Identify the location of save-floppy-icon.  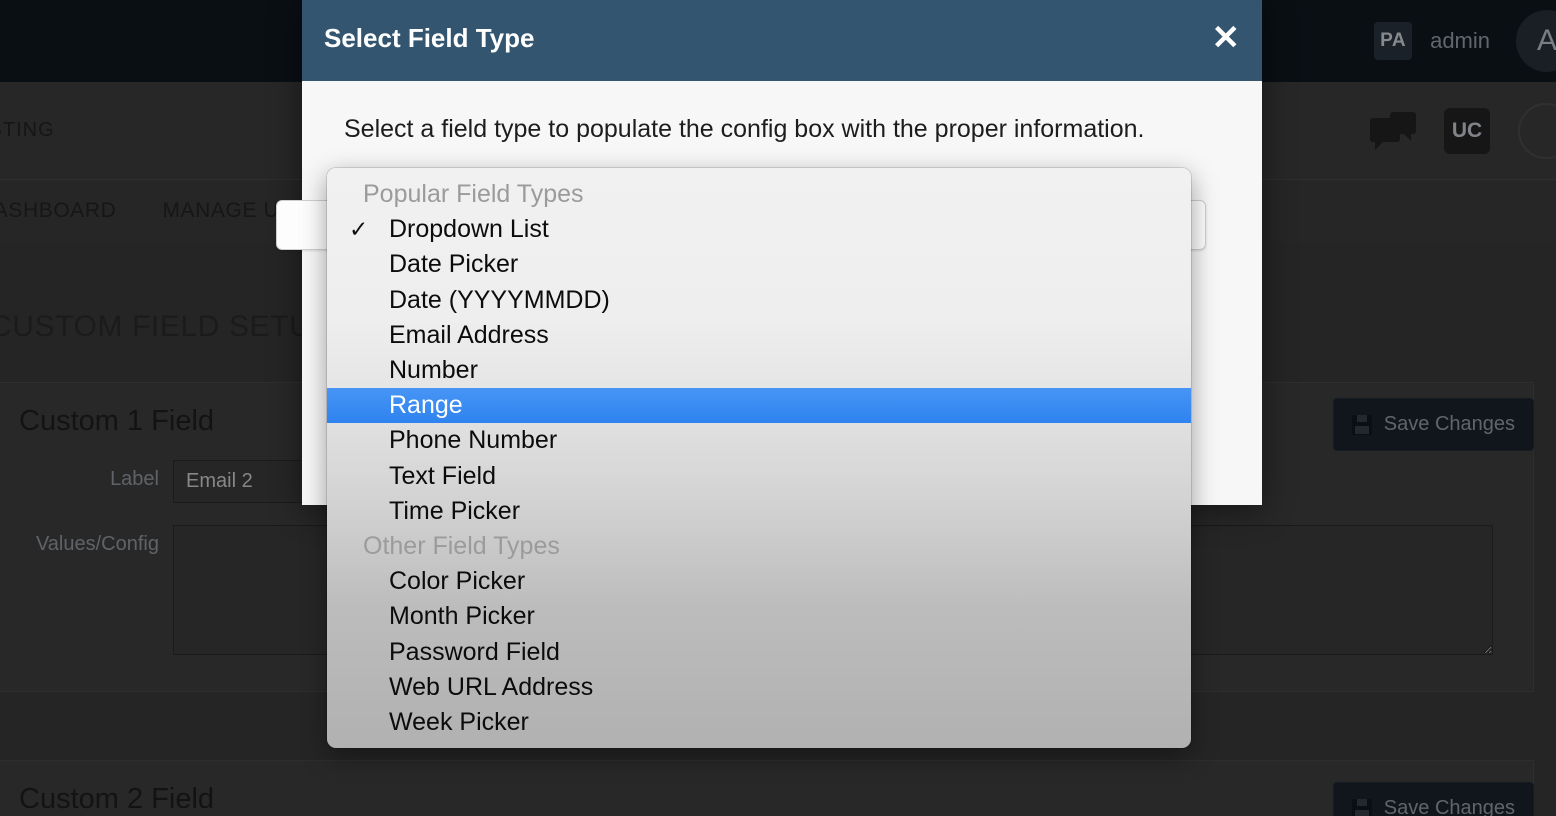
(1361, 424).